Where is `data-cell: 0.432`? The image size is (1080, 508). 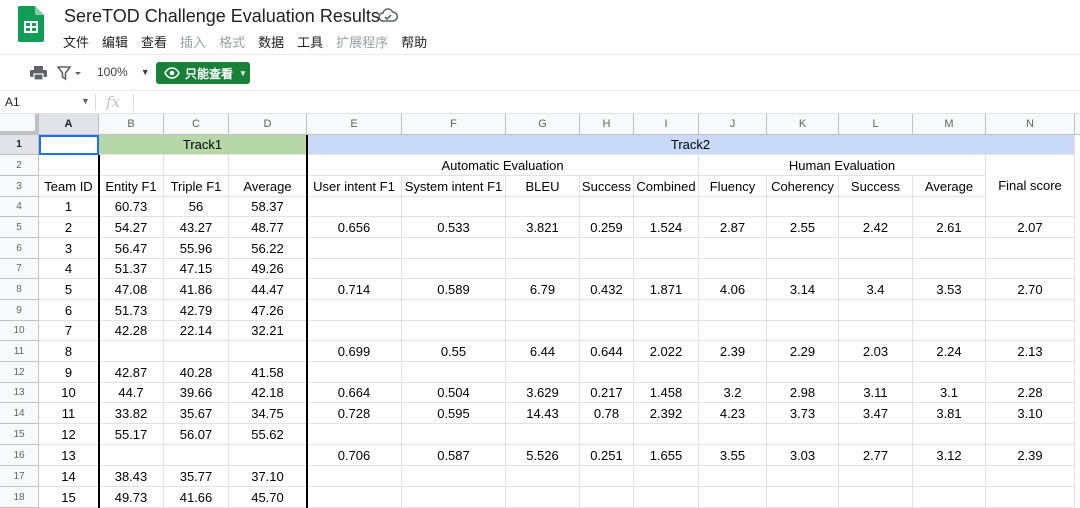
data-cell: 0.432 is located at coordinates (607, 289).